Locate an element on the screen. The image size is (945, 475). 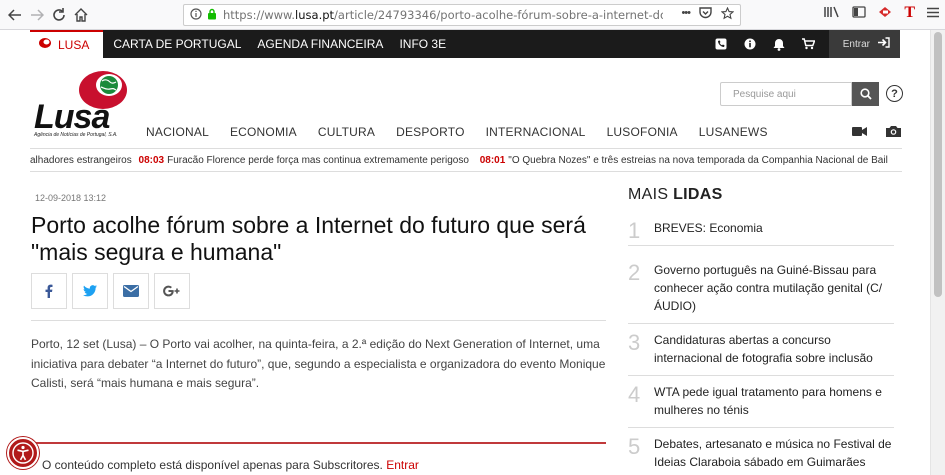
bell-icon is located at coordinates (779, 44).